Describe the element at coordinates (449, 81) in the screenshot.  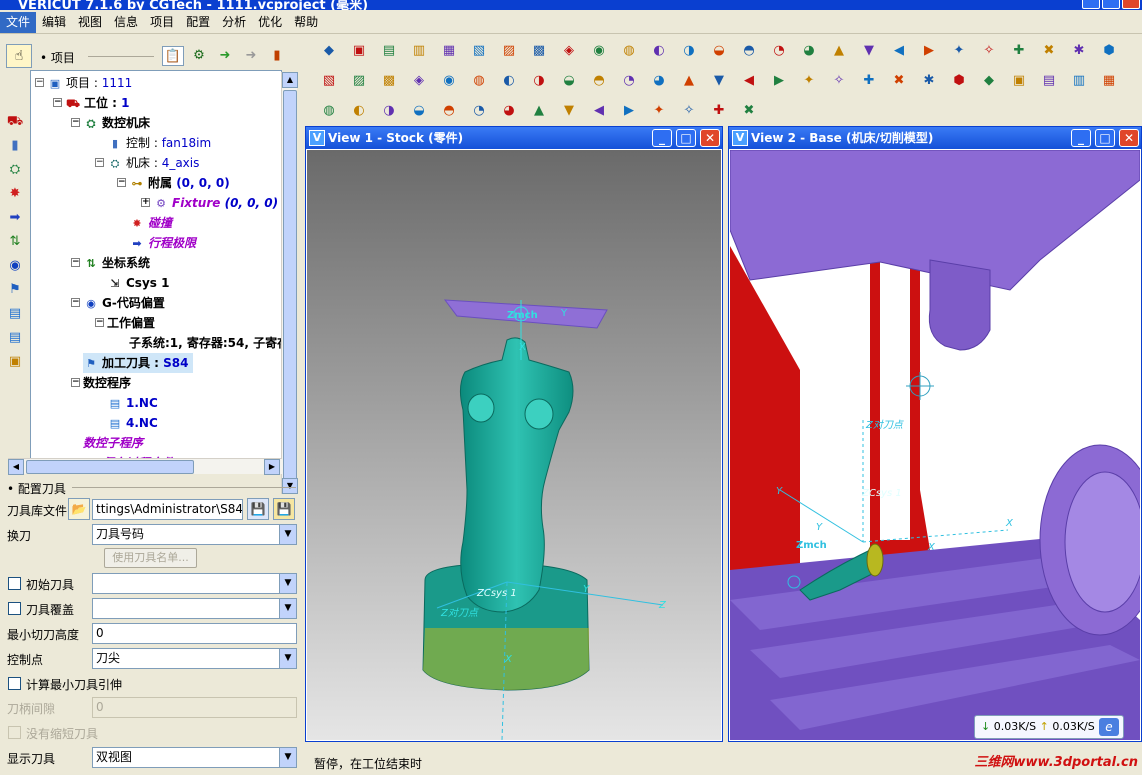
I see `star-icon: ◉` at that location.